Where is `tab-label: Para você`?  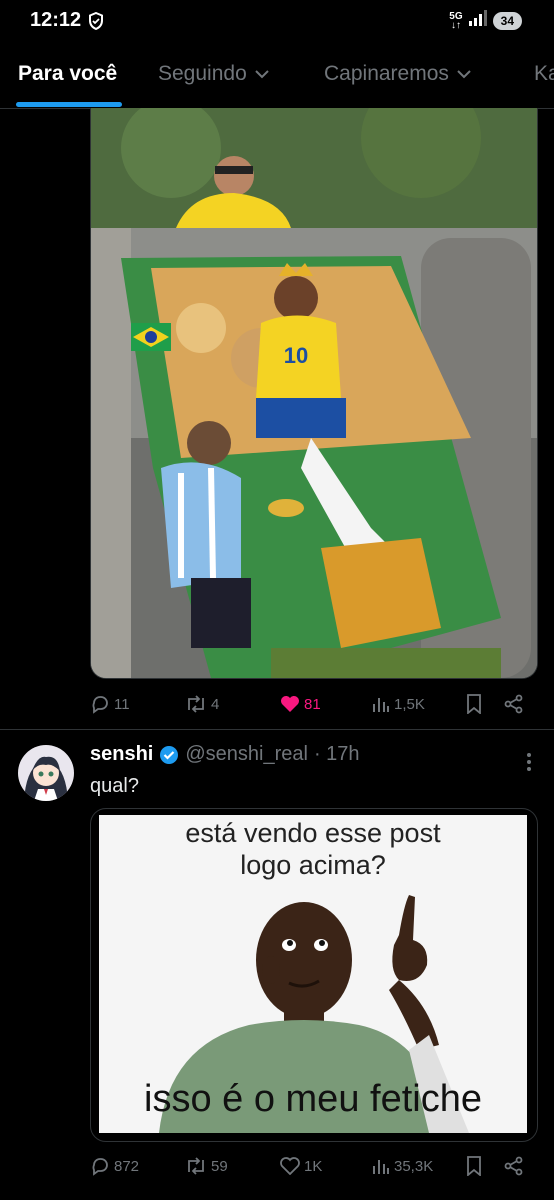 tab-label: Para você is located at coordinates (68, 73).